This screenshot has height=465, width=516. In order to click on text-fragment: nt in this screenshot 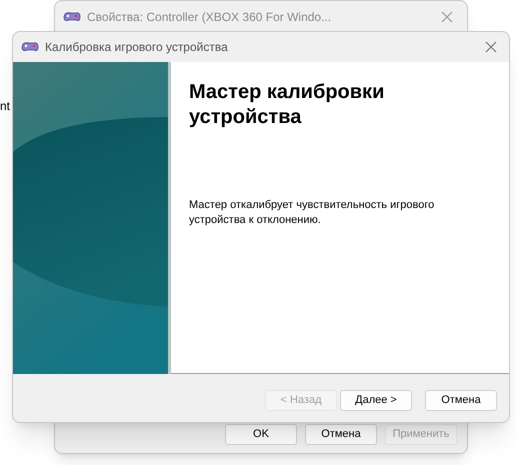, I will do `click(5, 106)`.